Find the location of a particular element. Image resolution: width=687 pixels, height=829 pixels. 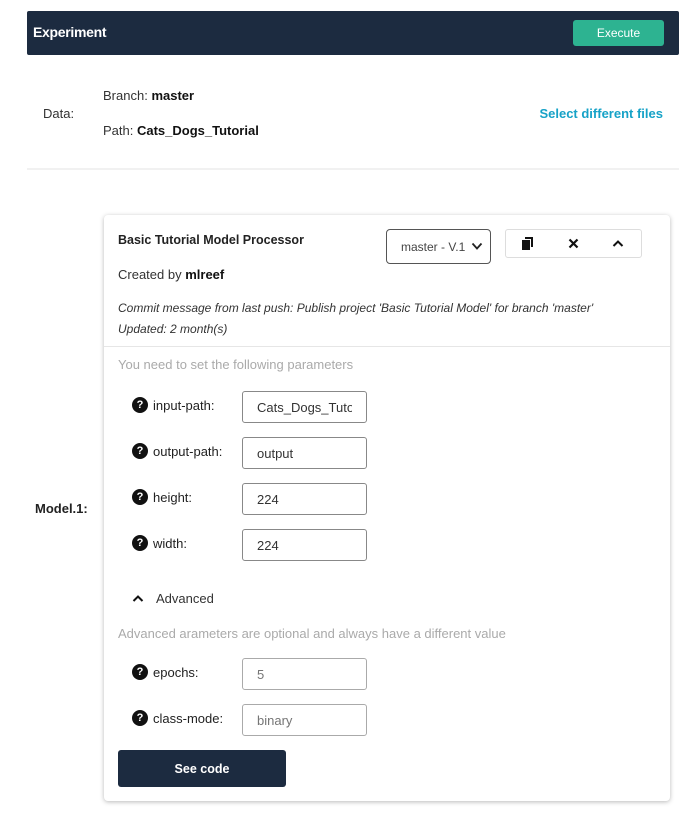

advanced-label: Advanced is located at coordinates (185, 598).